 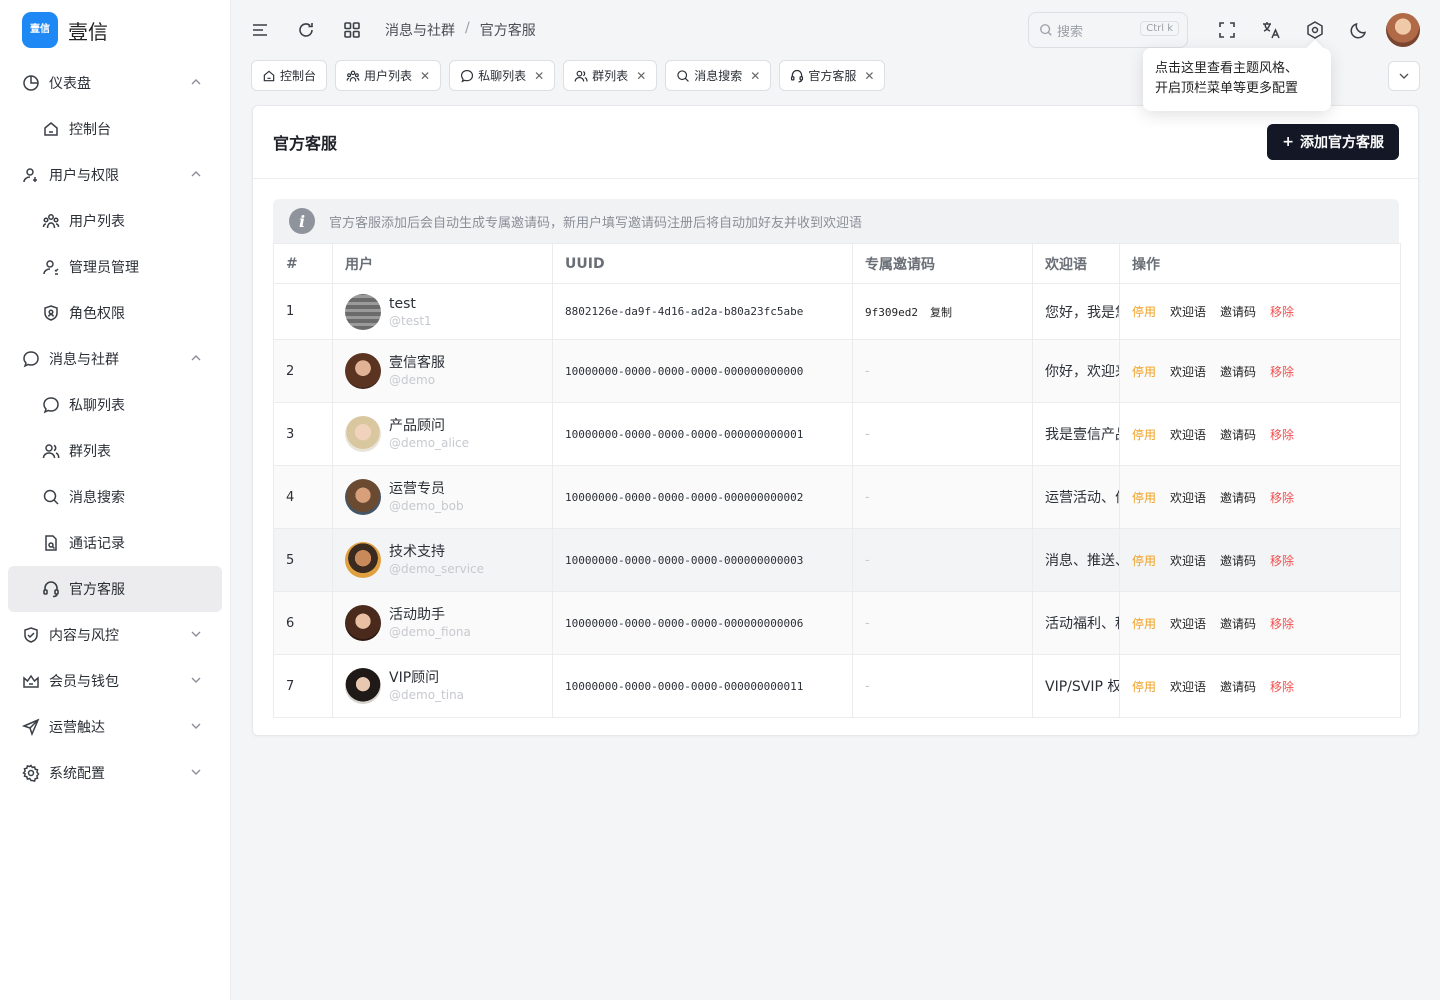 I want to click on col-header-actions: 操作, so click(x=1260, y=263).